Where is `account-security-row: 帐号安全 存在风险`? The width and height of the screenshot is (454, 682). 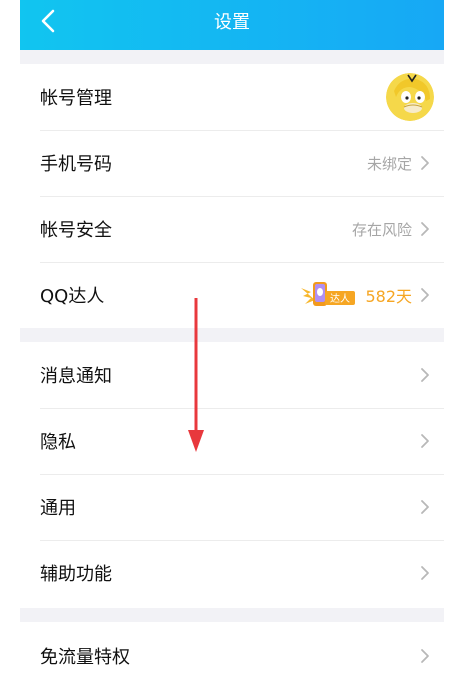
account-security-row: 帐号安全 存在风险 is located at coordinates (232, 229).